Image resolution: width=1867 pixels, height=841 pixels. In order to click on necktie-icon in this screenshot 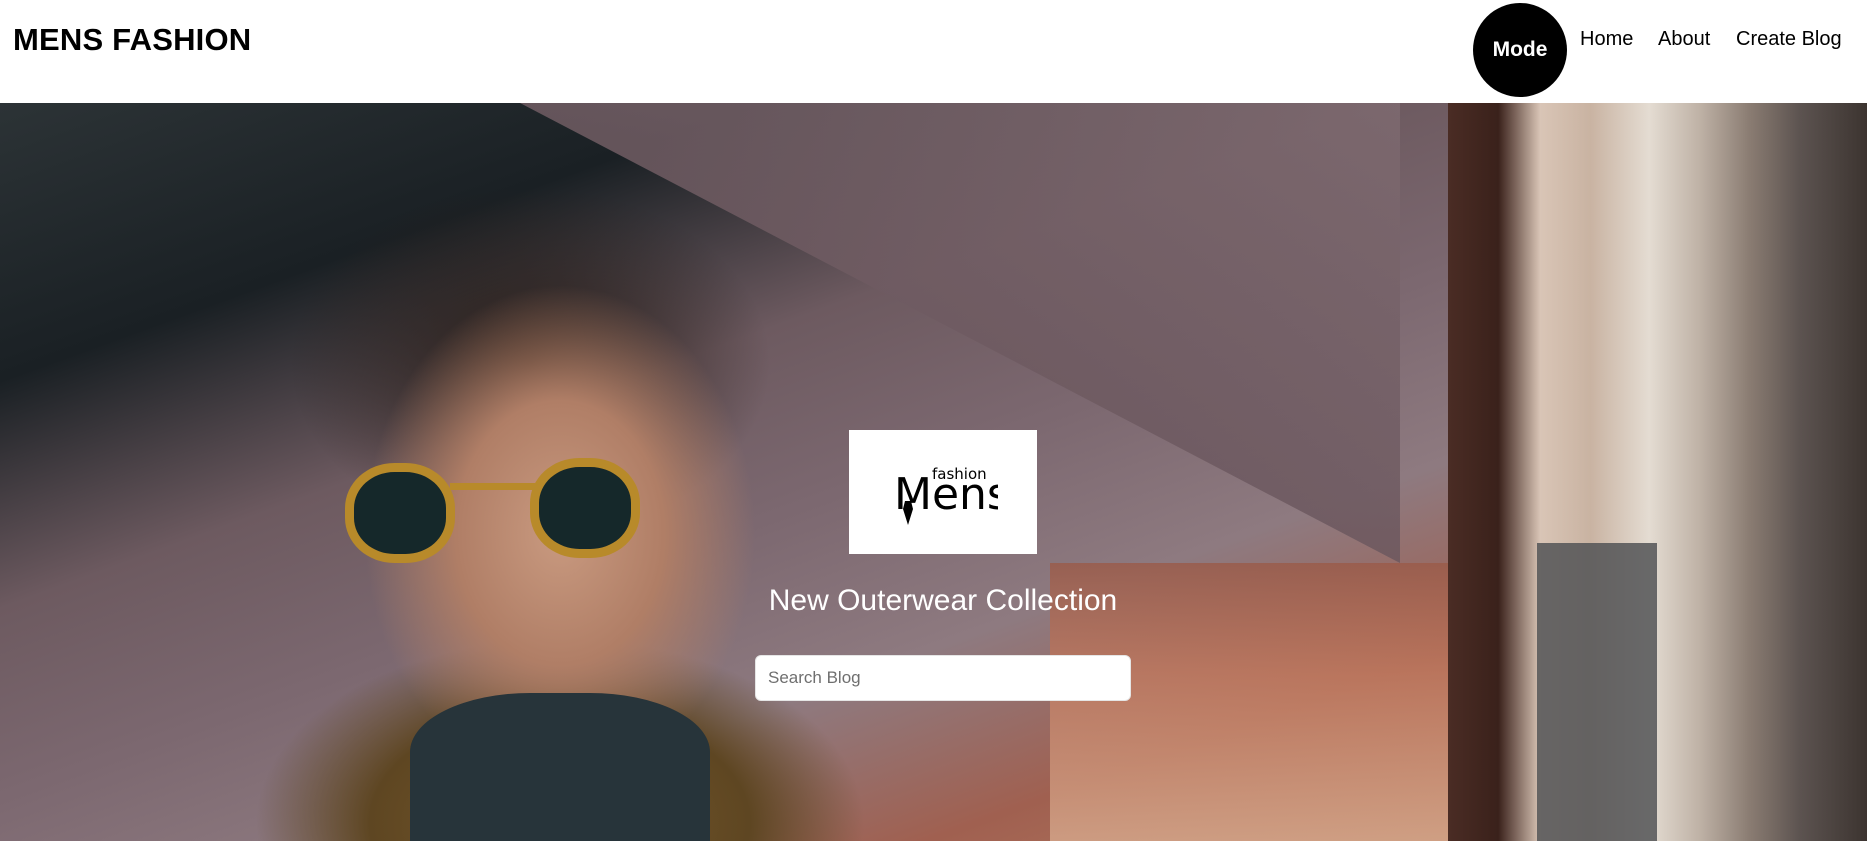, I will do `click(908, 513)`.